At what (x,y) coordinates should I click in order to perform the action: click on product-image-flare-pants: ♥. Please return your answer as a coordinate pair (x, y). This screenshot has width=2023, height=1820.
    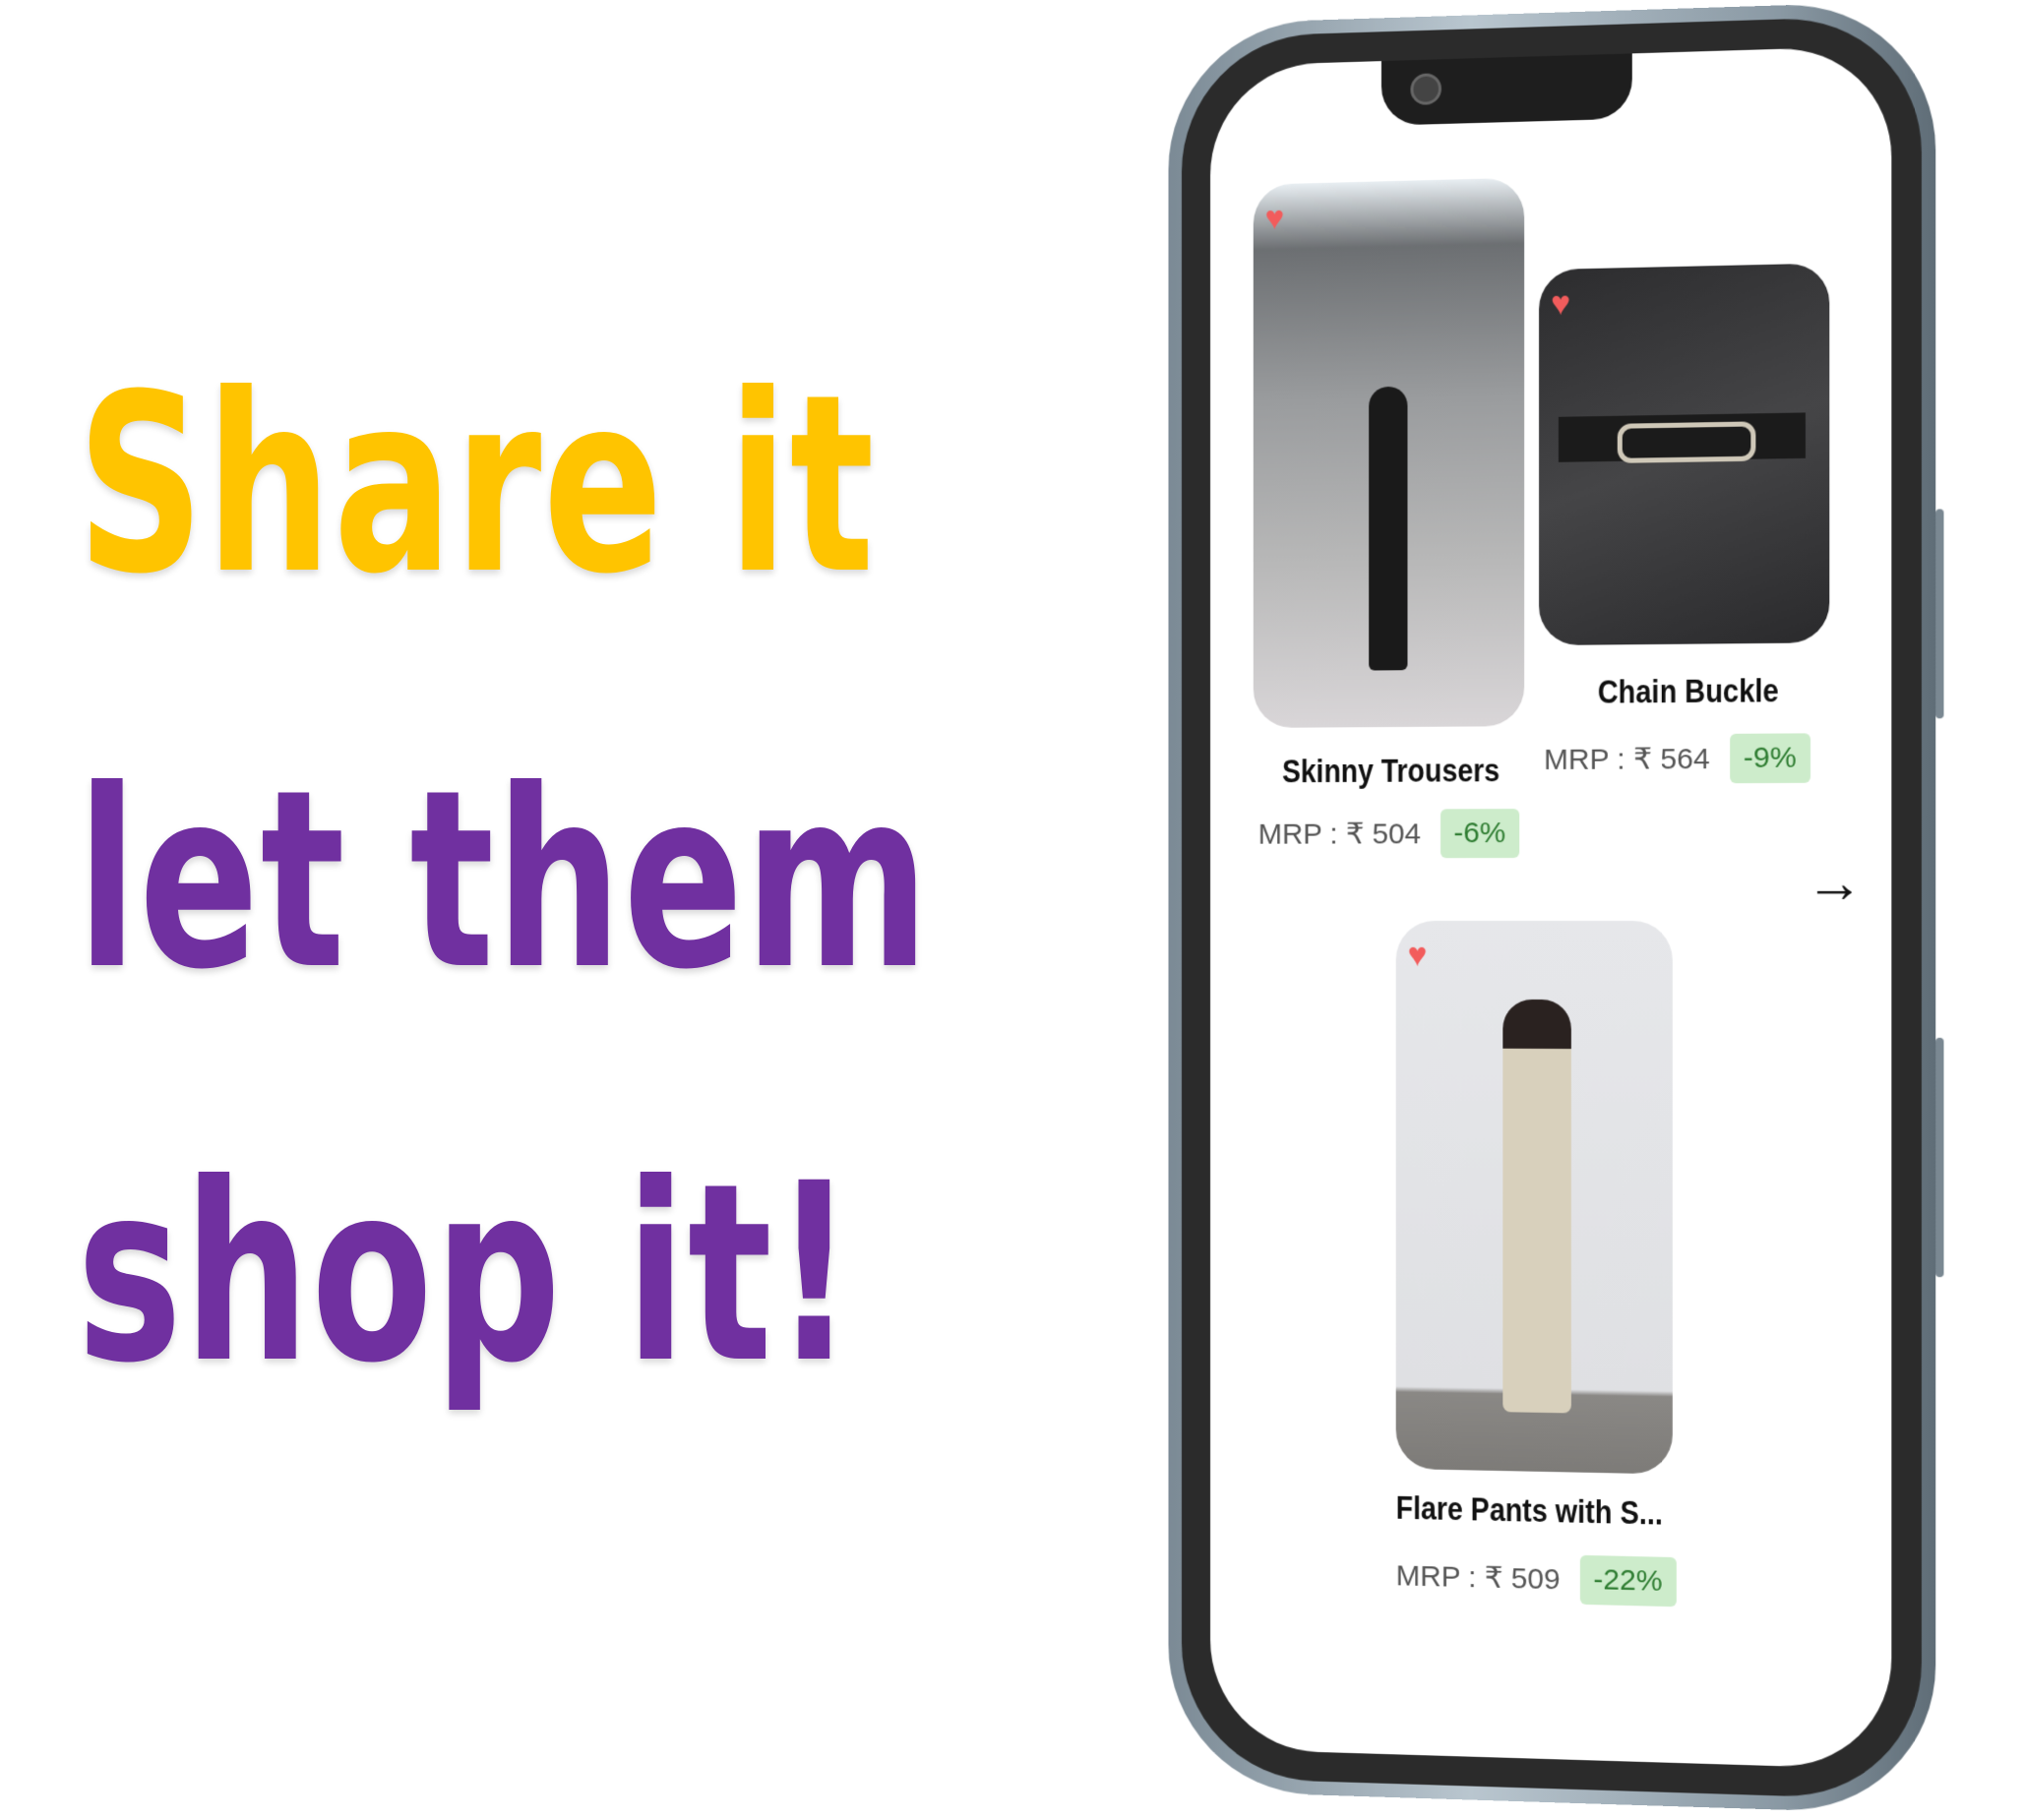
    Looking at the image, I should click on (1534, 1197).